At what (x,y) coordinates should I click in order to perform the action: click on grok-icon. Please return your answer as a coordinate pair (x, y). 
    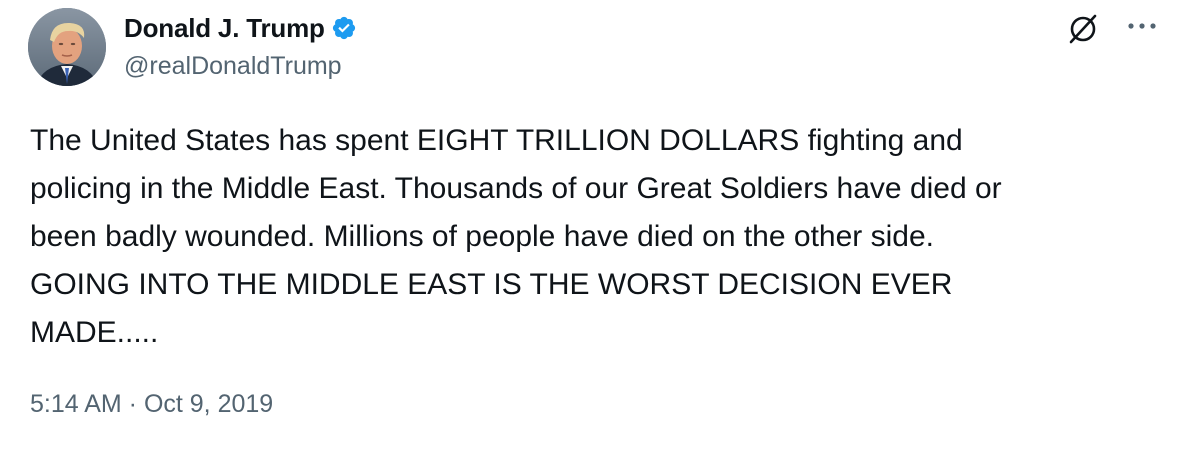
    Looking at the image, I should click on (1083, 29).